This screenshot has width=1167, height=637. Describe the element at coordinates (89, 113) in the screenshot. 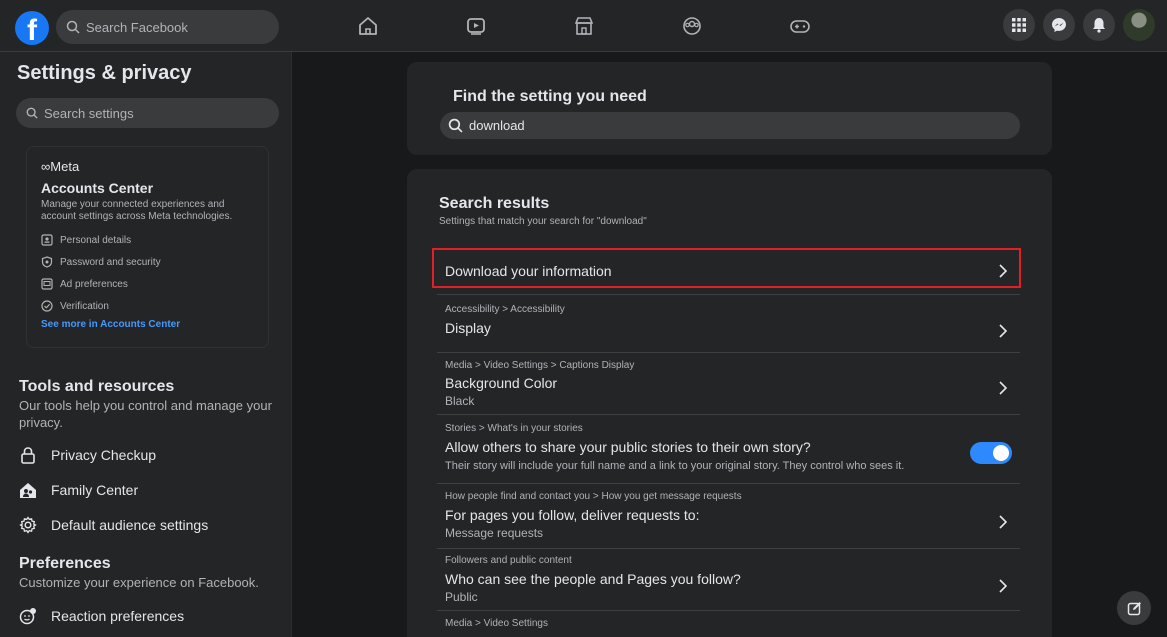

I see `settings-search-placeholder: Search settings` at that location.